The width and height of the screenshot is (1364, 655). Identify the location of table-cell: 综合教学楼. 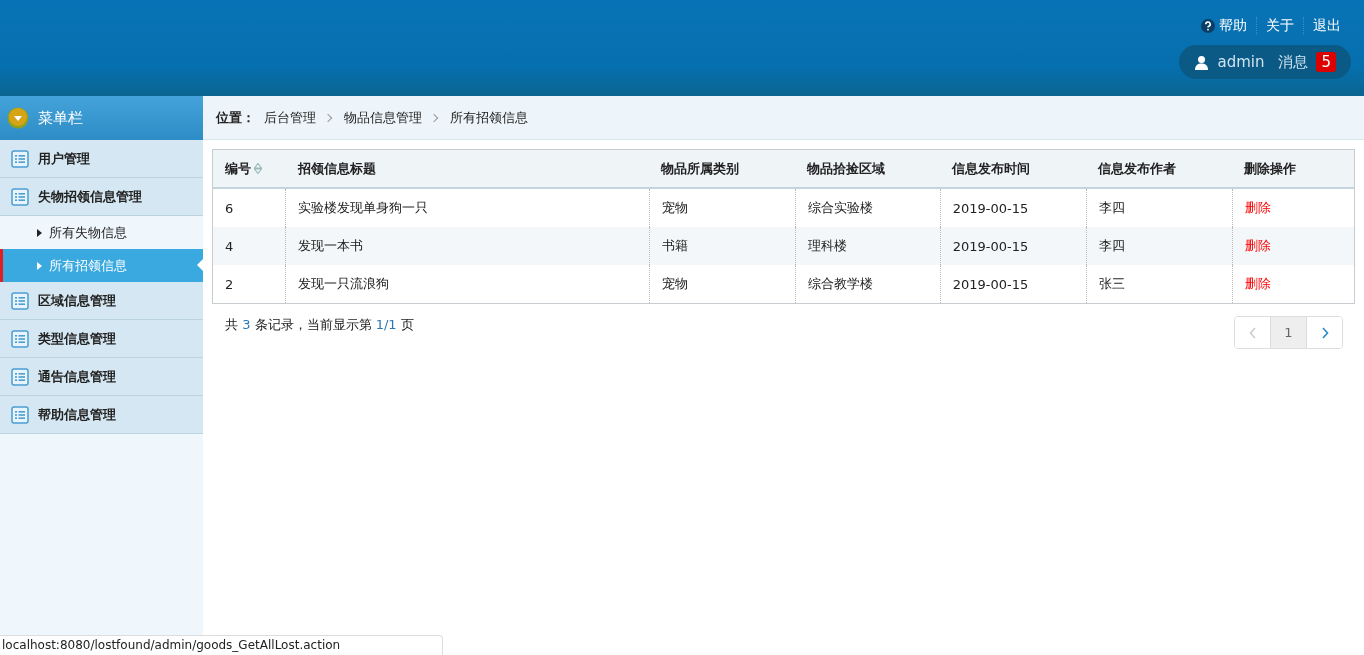
(868, 284).